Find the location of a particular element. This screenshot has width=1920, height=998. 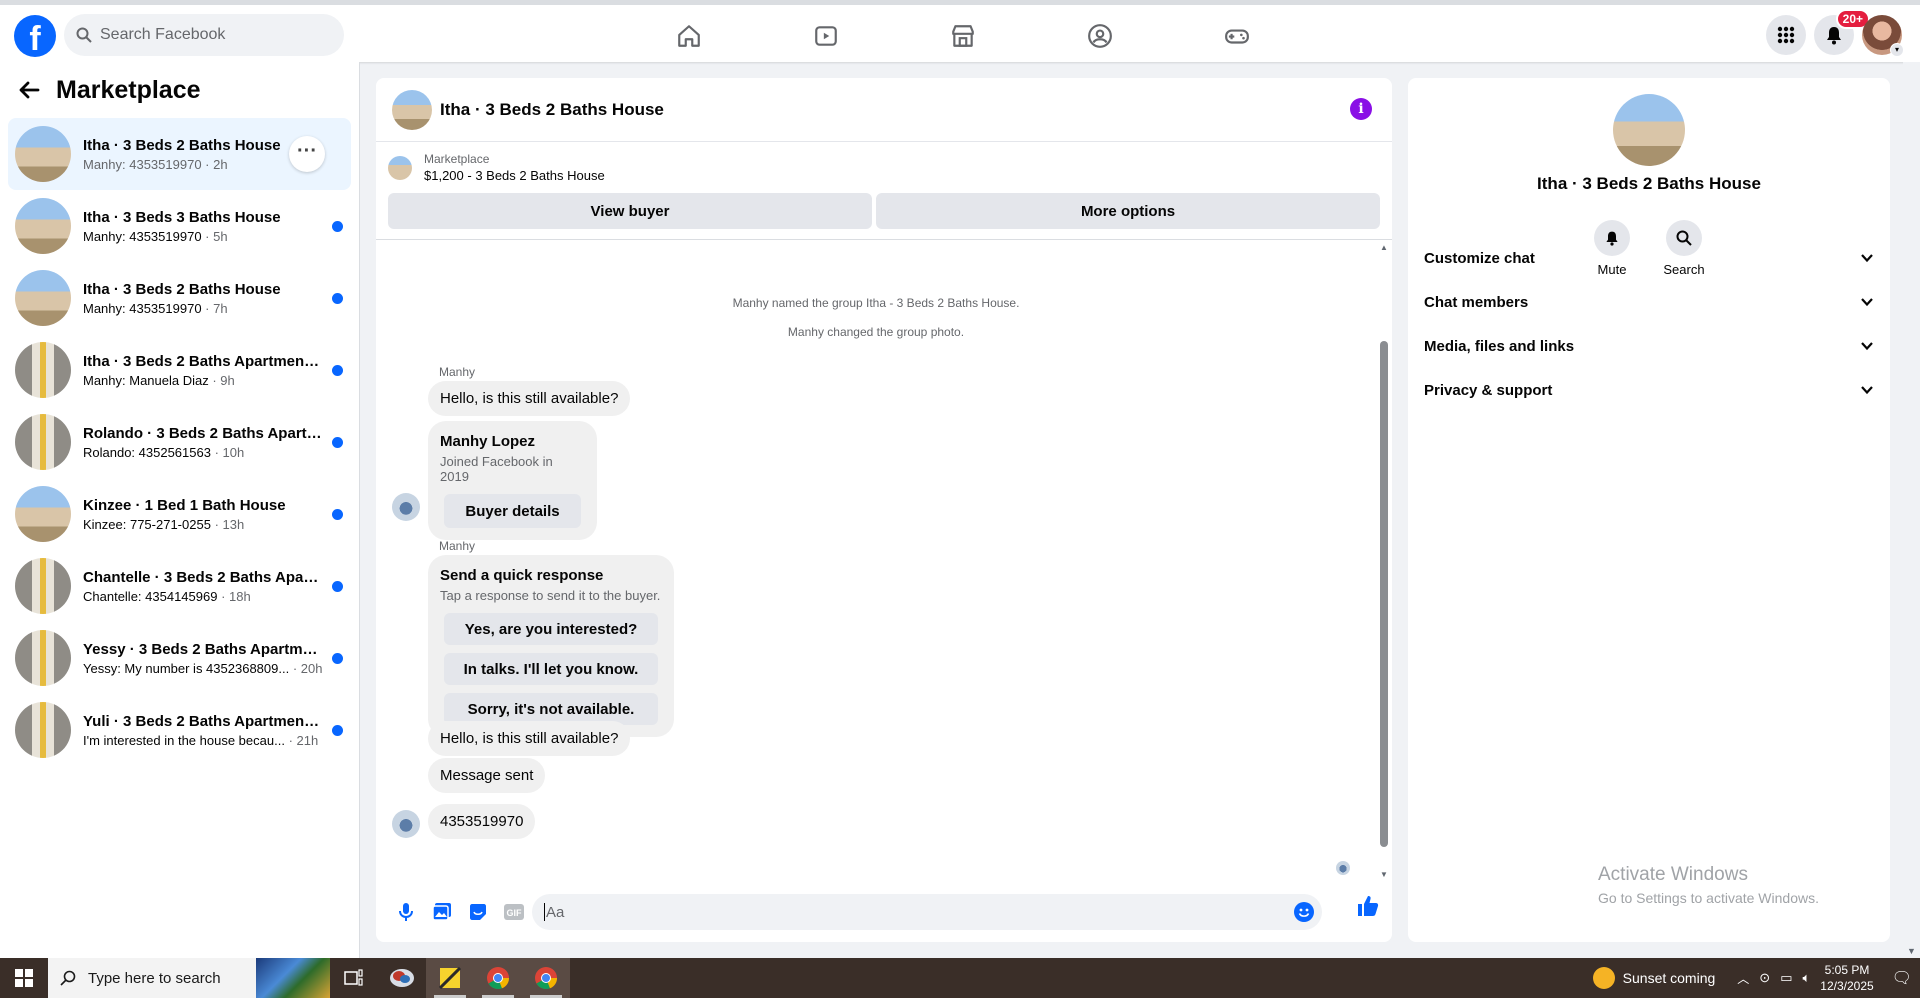

menu-grid-button is located at coordinates (1786, 35).